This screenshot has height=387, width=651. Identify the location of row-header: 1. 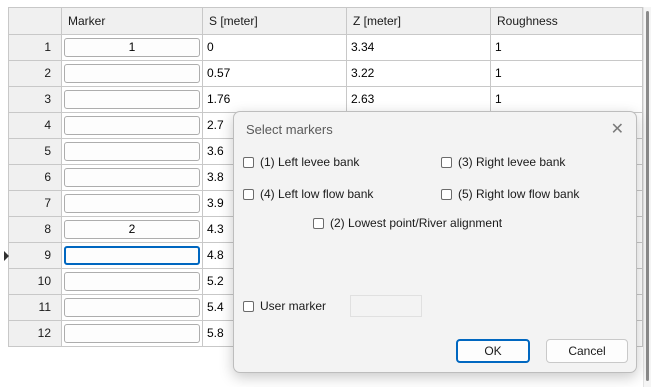
(35, 48).